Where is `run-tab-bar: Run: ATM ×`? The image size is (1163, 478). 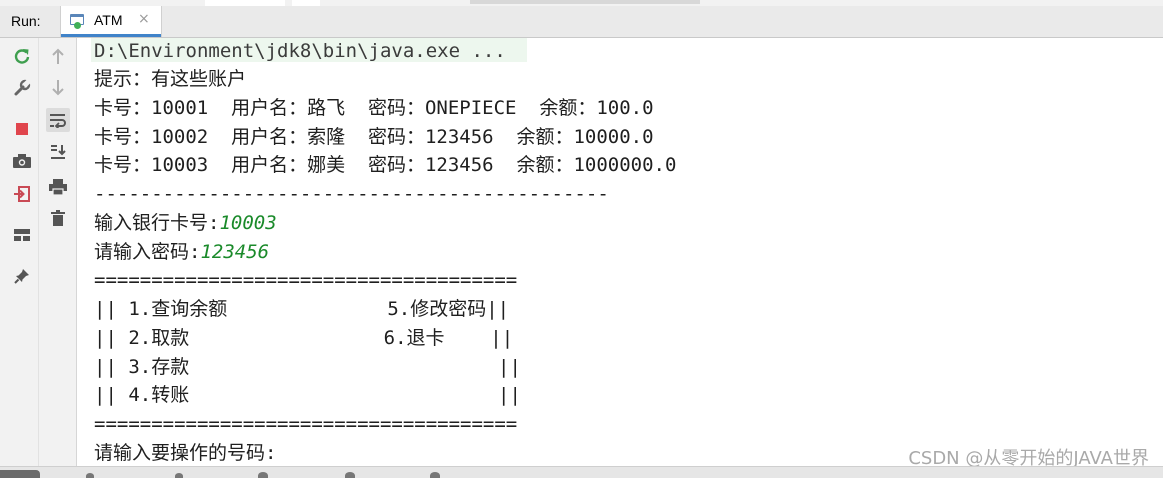 run-tab-bar: Run: ATM × is located at coordinates (581, 22).